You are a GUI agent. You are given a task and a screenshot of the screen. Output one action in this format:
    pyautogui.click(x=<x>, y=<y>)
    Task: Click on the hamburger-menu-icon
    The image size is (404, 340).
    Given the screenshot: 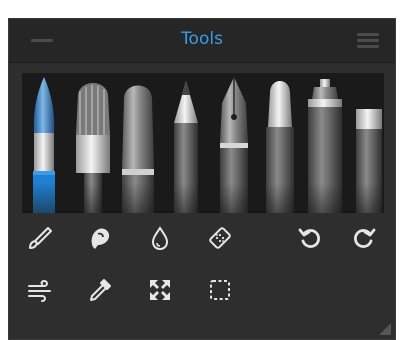 What is the action you would take?
    pyautogui.click(x=368, y=41)
    